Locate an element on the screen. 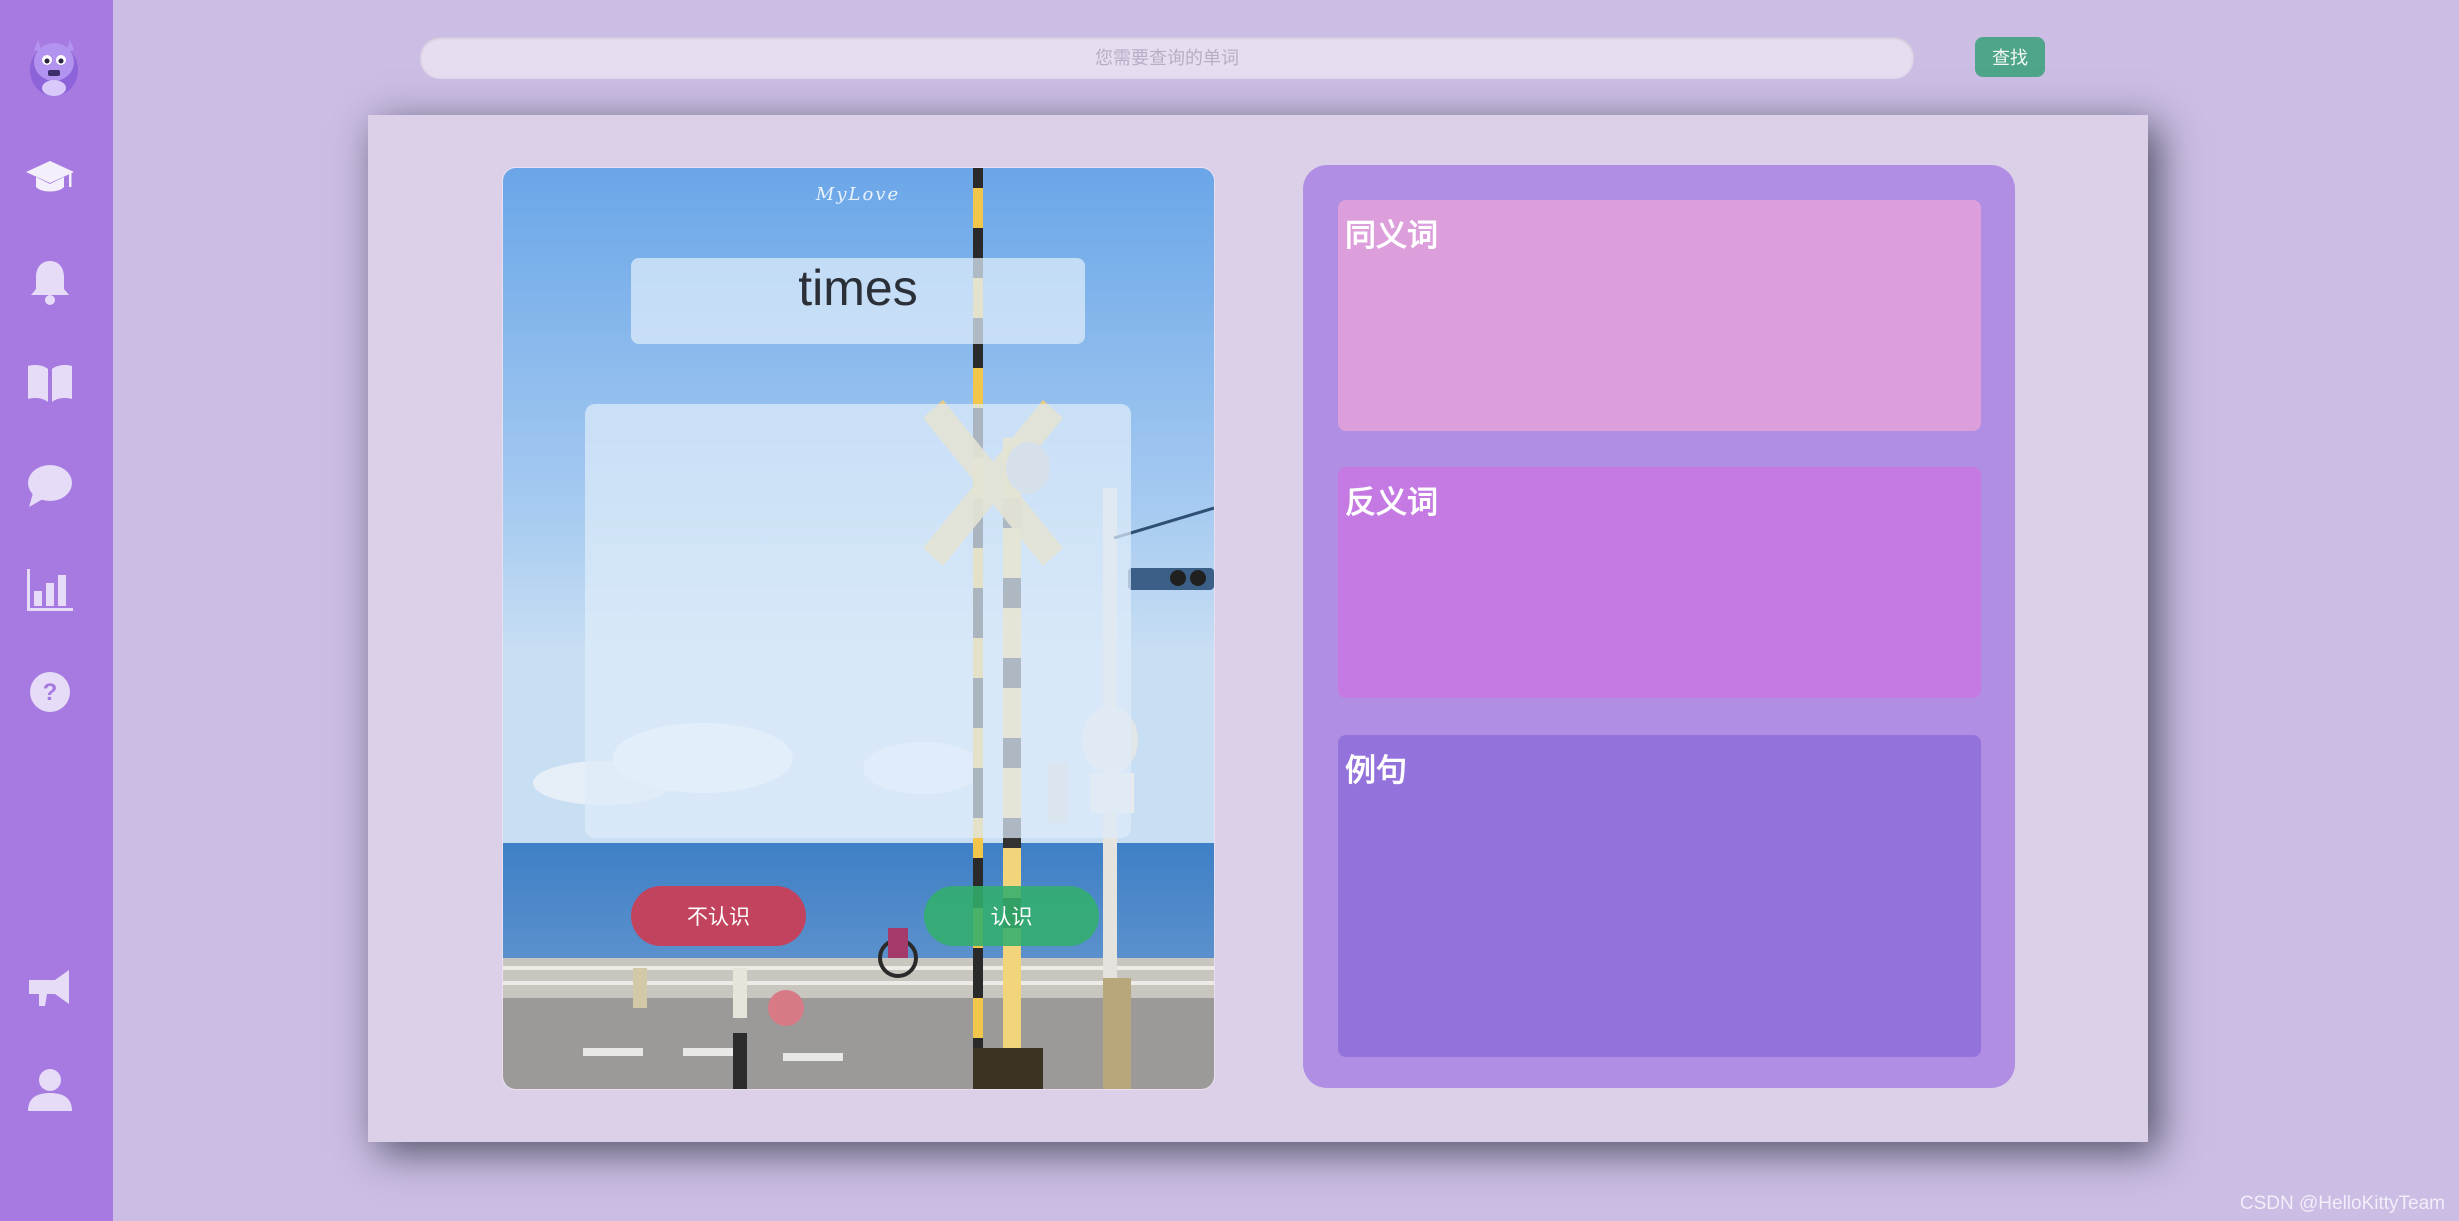 This screenshot has height=1221, width=2459. bell-icon is located at coordinates (50, 282).